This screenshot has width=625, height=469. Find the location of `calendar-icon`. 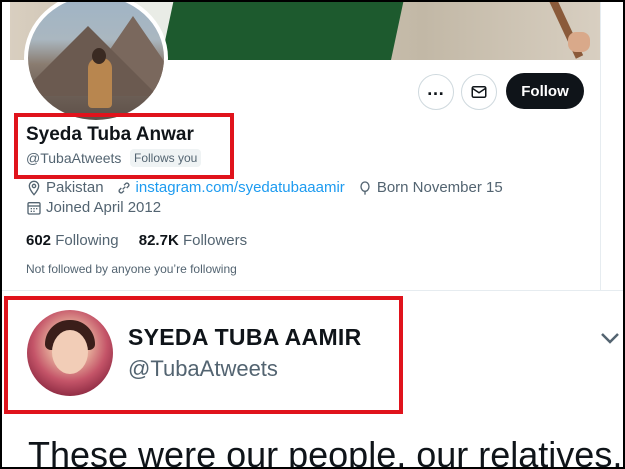

calendar-icon is located at coordinates (34, 208).